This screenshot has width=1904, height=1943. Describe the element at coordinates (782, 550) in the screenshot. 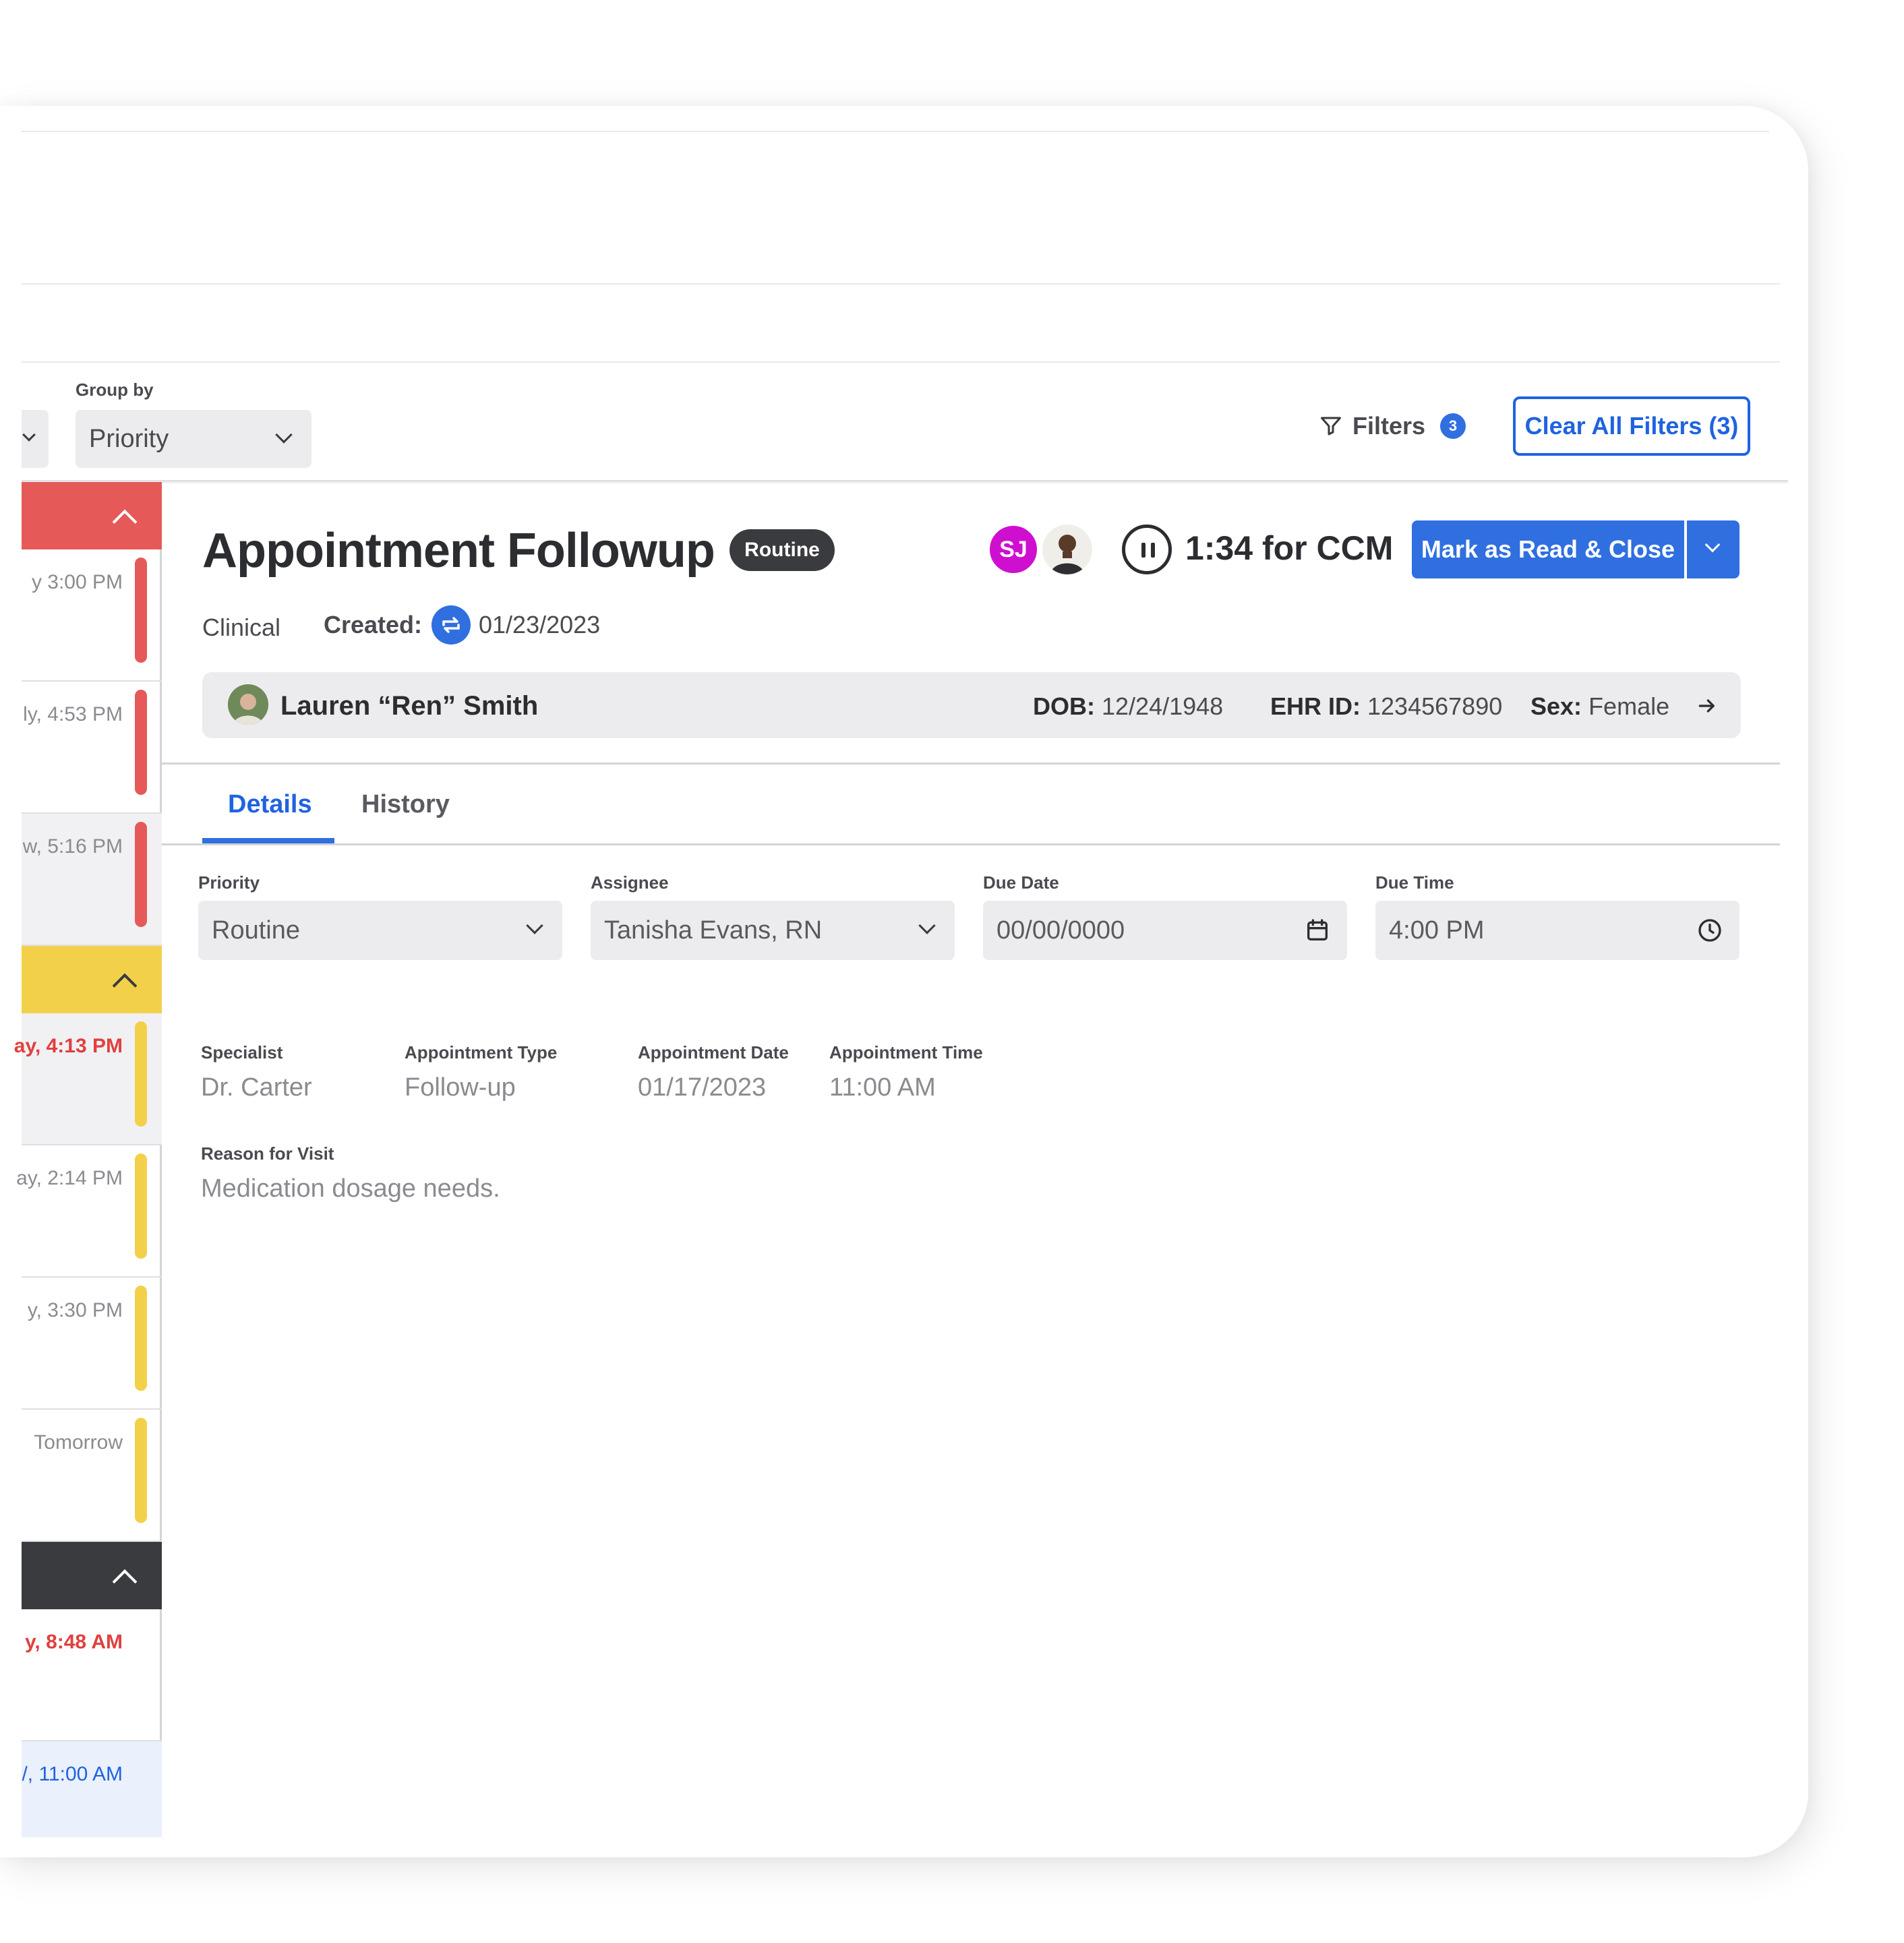

I see `priority-badge: Routine` at that location.